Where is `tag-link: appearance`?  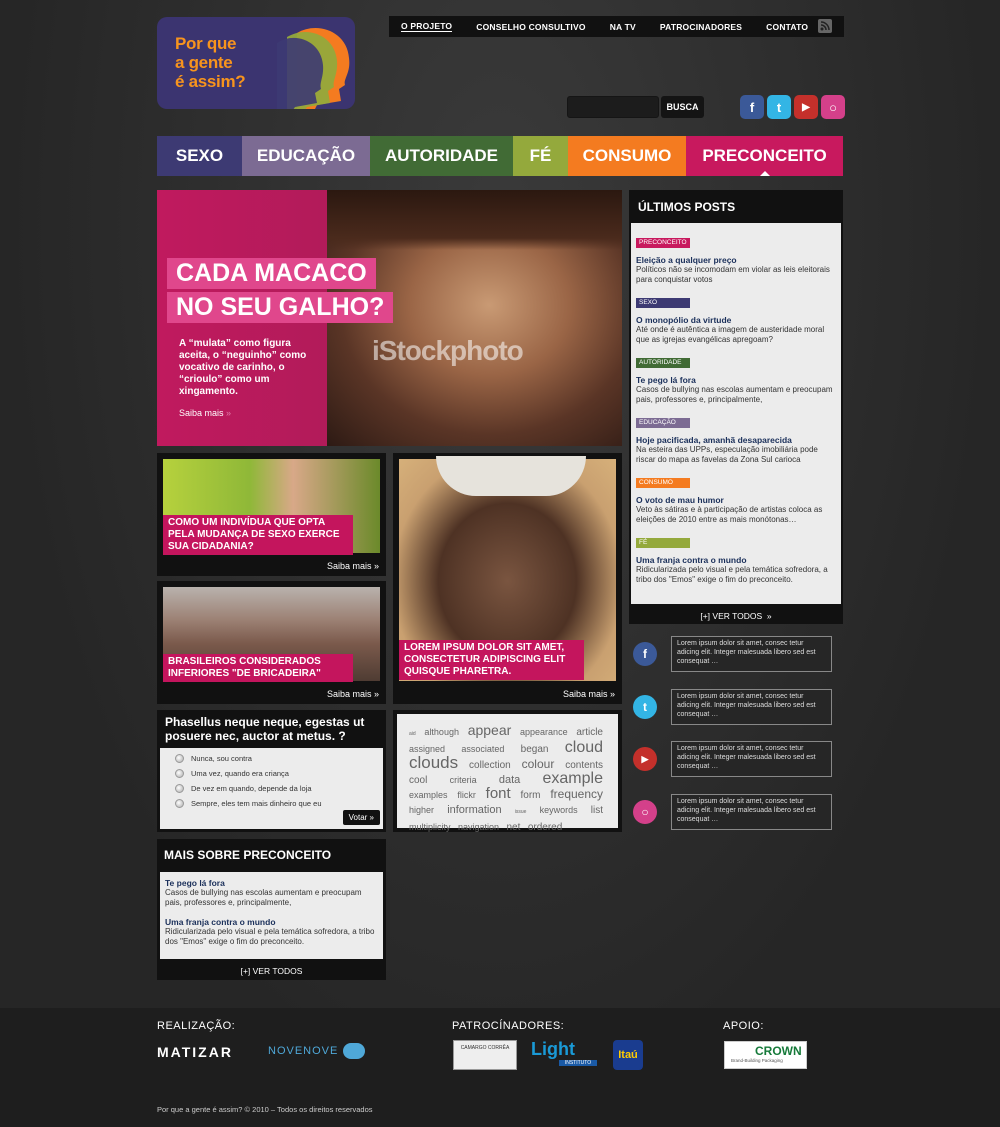 tag-link: appearance is located at coordinates (544, 732).